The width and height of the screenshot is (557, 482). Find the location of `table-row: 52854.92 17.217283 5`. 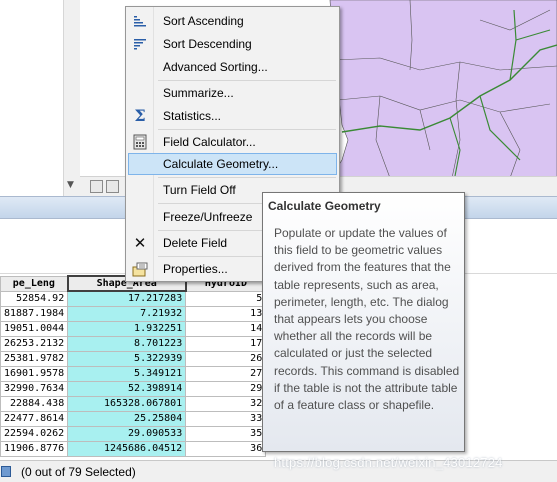

table-row: 52854.92 17.217283 5 is located at coordinates (133, 298).